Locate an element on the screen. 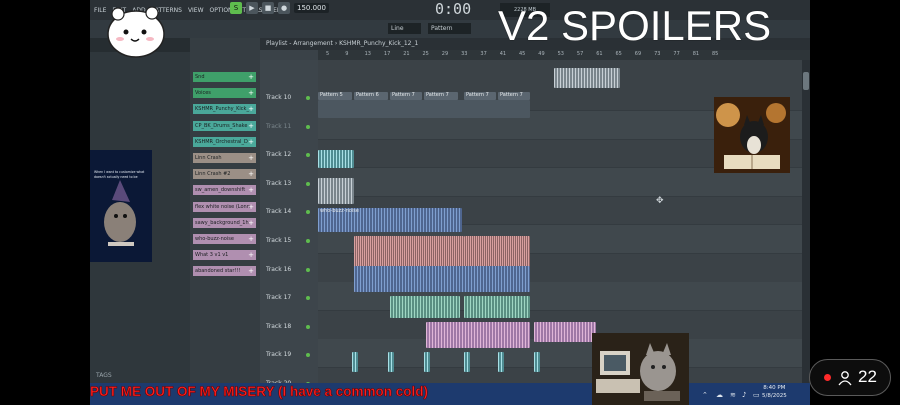  channel-button: Voices + is located at coordinates (224, 93).